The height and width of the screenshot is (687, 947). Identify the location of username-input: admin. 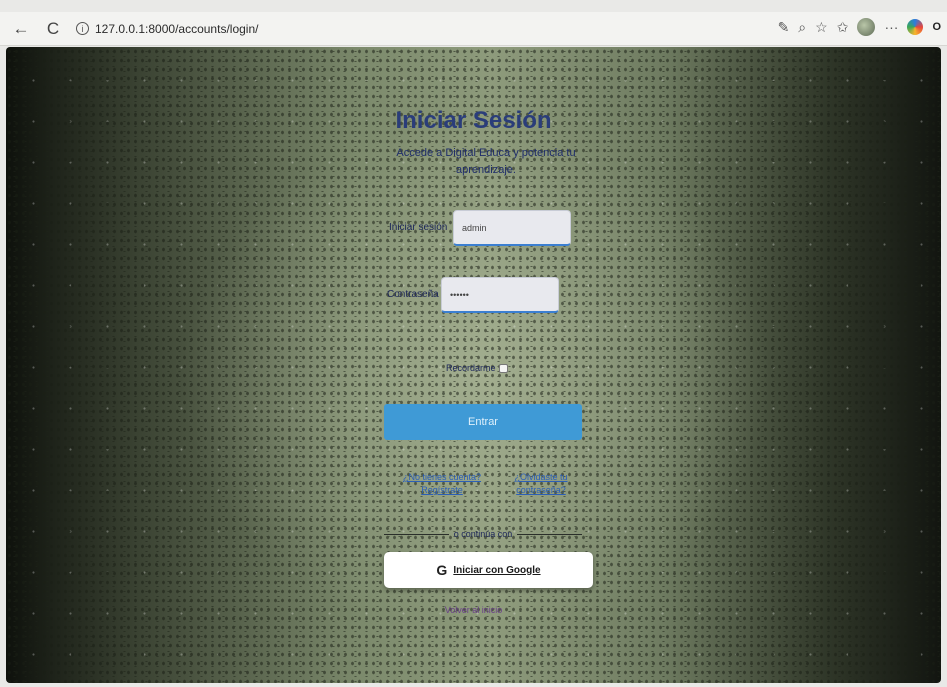
(512, 228).